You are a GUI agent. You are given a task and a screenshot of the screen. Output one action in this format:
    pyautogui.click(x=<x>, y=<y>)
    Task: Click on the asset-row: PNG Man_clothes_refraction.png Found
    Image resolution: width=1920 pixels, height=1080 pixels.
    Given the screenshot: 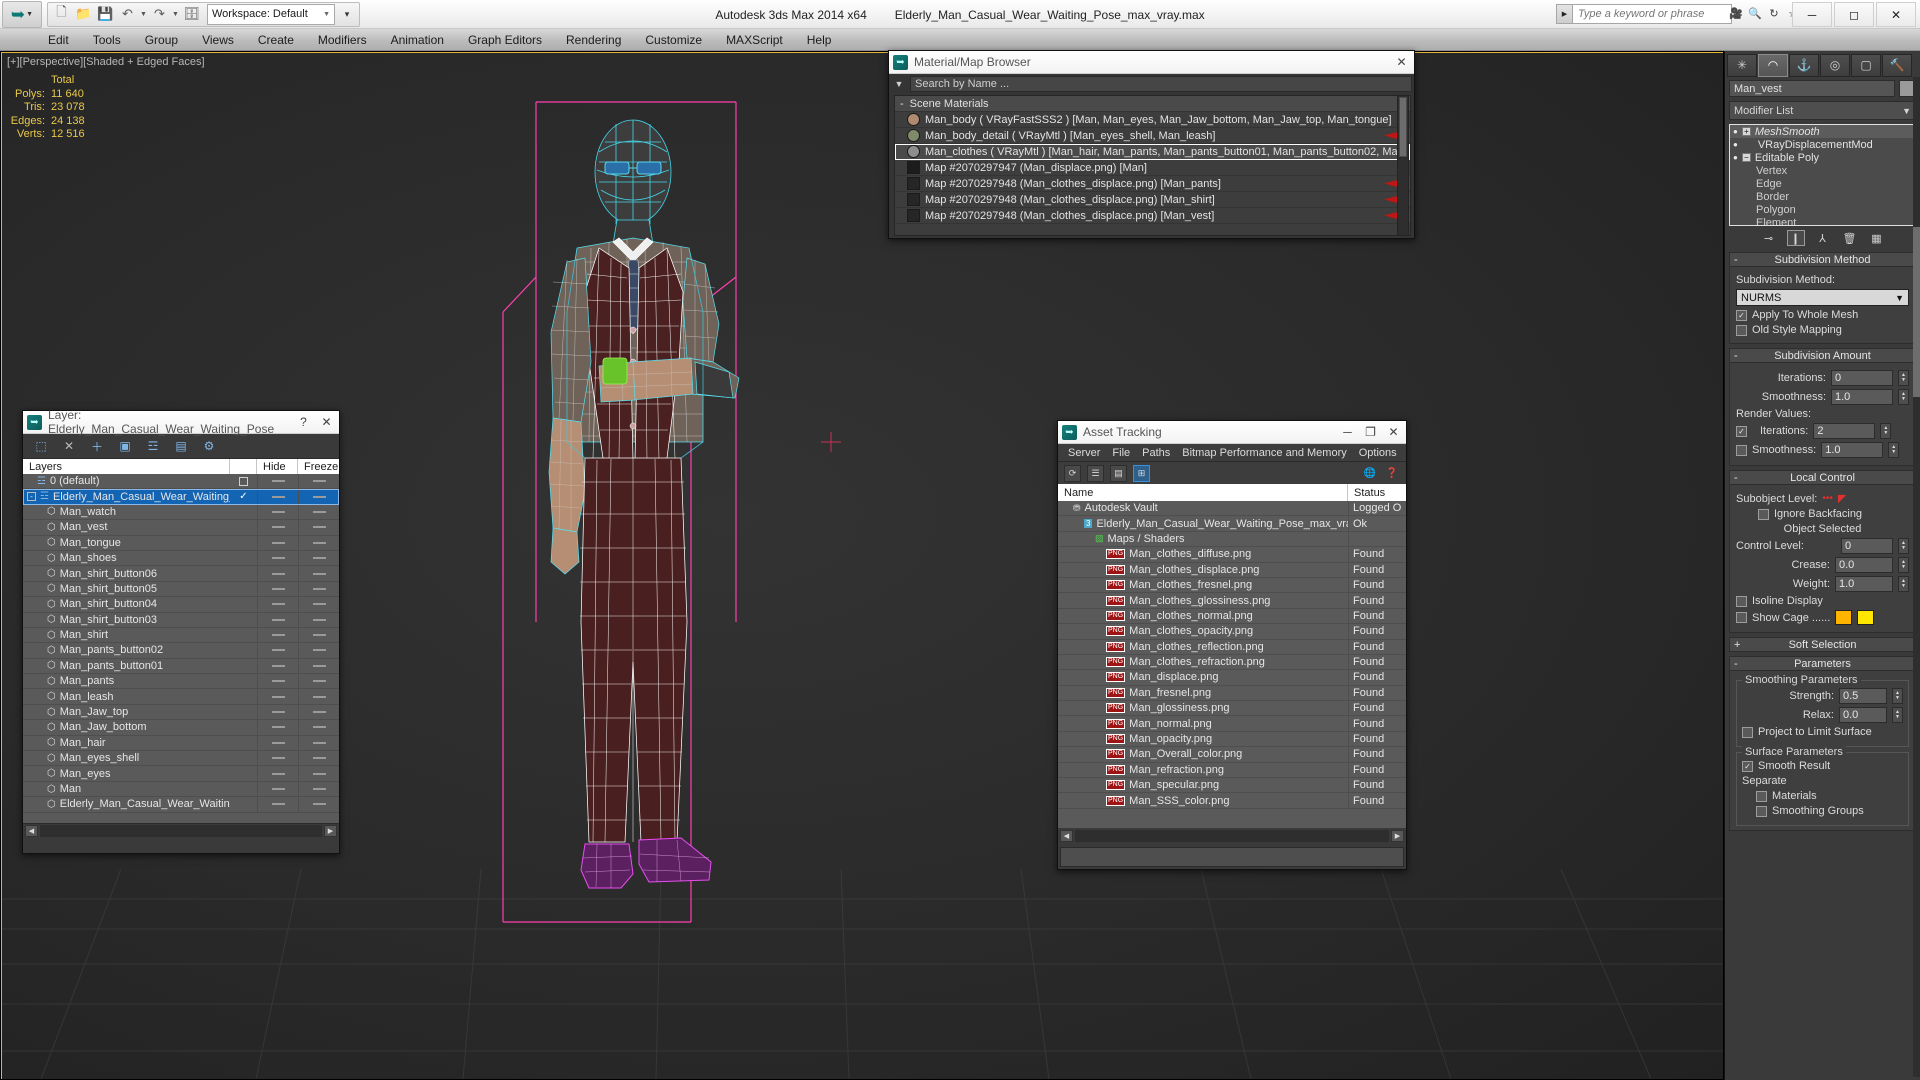 What is the action you would take?
    pyautogui.click(x=1232, y=662)
    